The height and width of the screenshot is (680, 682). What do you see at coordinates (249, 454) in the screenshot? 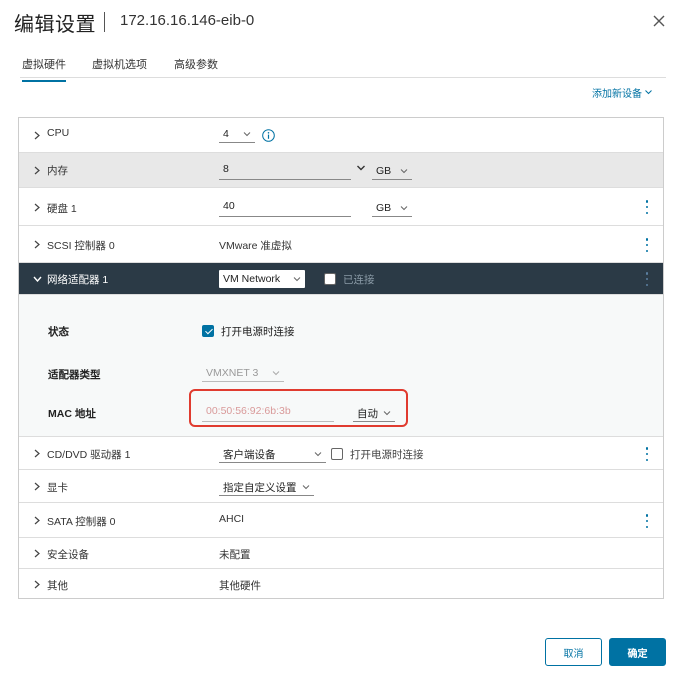
I see `cdrom-value: 客户端设备` at bounding box center [249, 454].